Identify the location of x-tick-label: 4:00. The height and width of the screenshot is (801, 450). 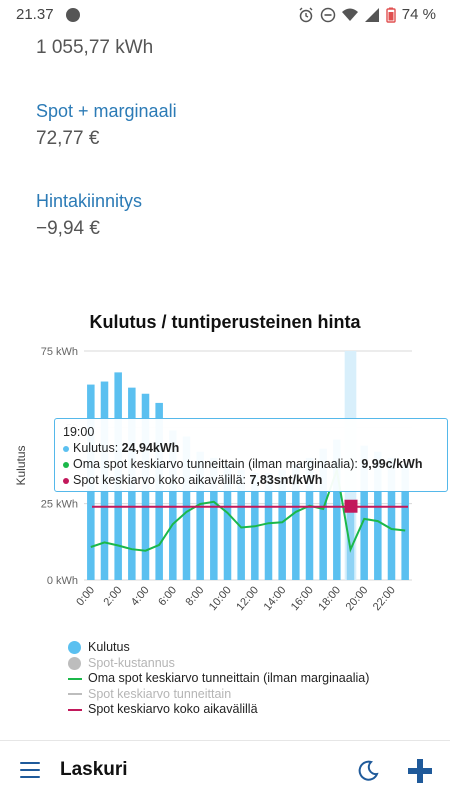
(140, 596).